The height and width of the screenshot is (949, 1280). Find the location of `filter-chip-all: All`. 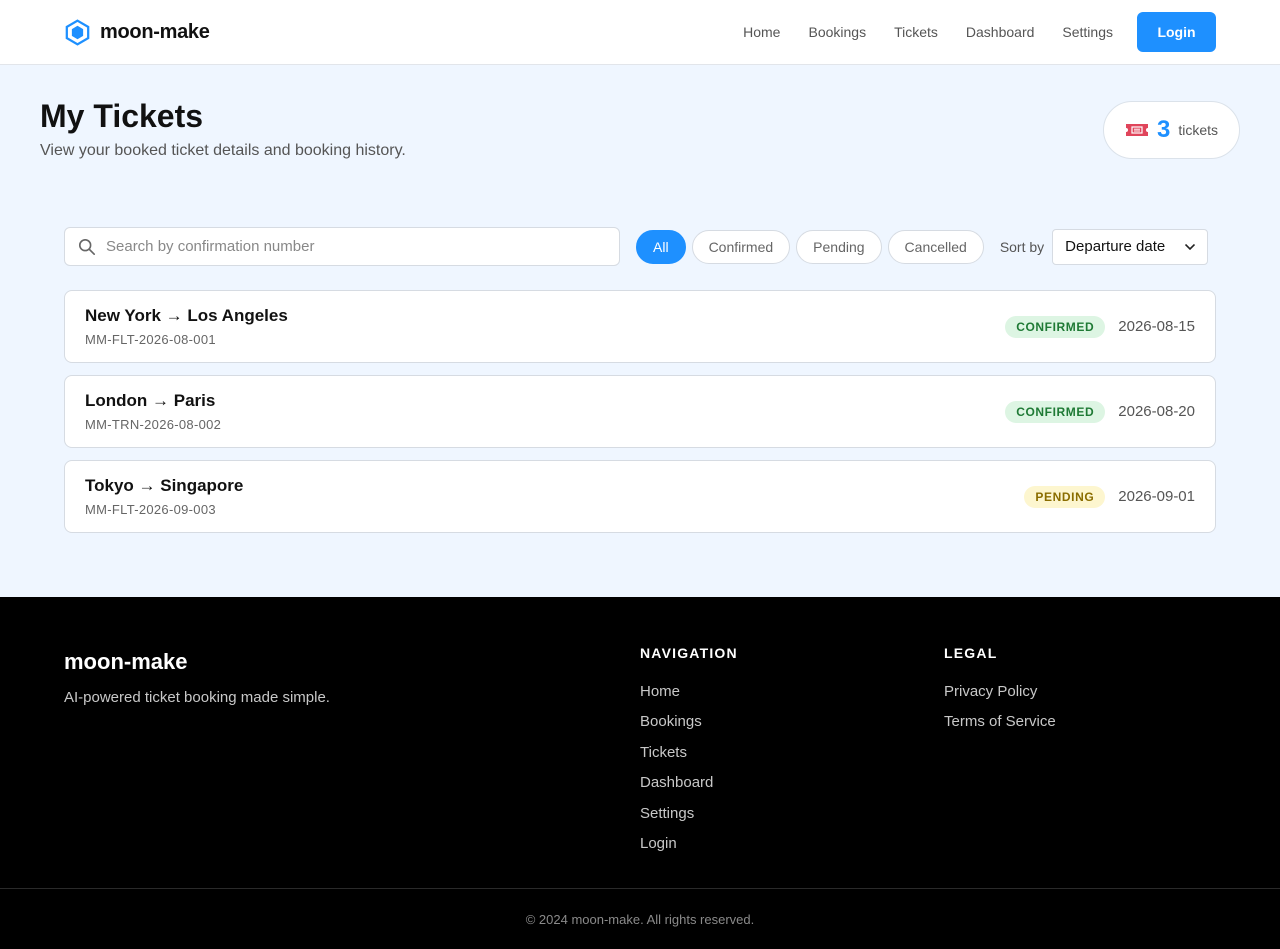

filter-chip-all: All is located at coordinates (661, 246).